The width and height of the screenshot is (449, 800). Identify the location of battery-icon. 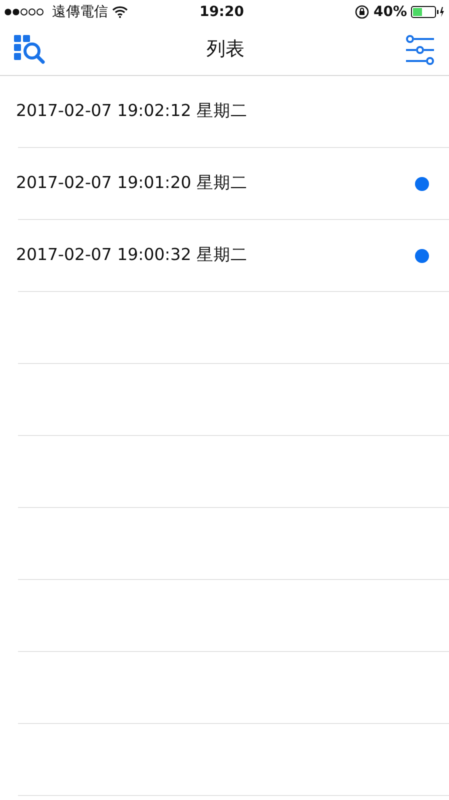
(428, 12).